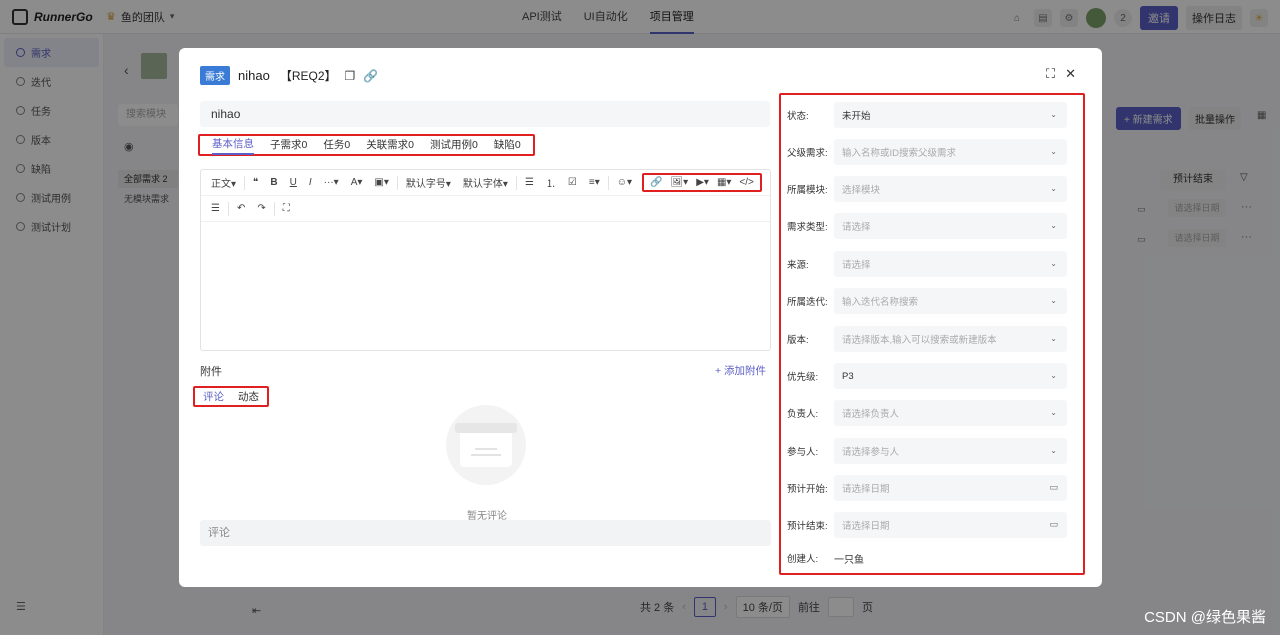 This screenshot has width=1280, height=635. I want to click on prop-module: 所属模块: 选择模块 ⌄, so click(932, 189).